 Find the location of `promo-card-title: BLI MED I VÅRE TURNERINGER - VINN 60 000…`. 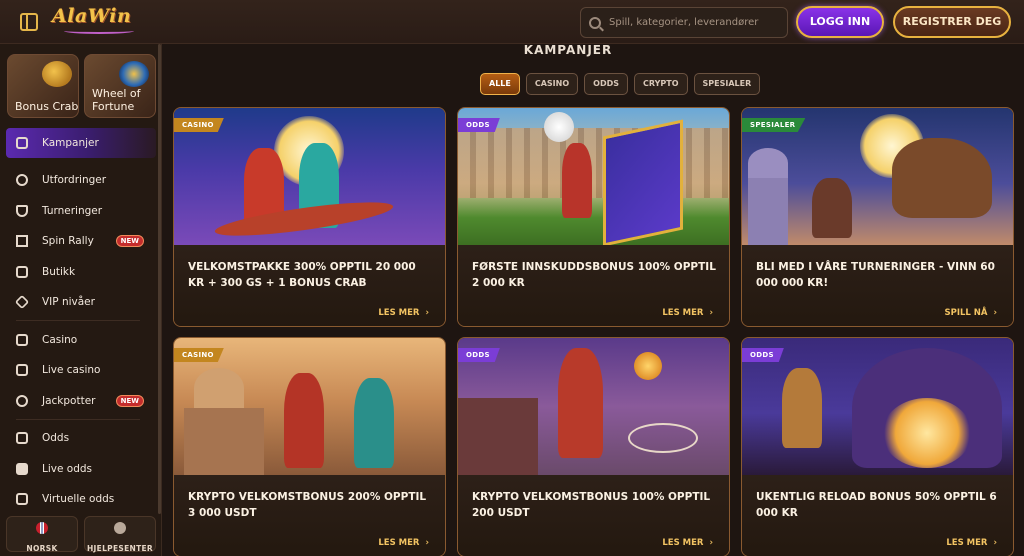

promo-card-title: BLI MED I VÅRE TURNERINGER - VINN 60 000… is located at coordinates (875, 275).